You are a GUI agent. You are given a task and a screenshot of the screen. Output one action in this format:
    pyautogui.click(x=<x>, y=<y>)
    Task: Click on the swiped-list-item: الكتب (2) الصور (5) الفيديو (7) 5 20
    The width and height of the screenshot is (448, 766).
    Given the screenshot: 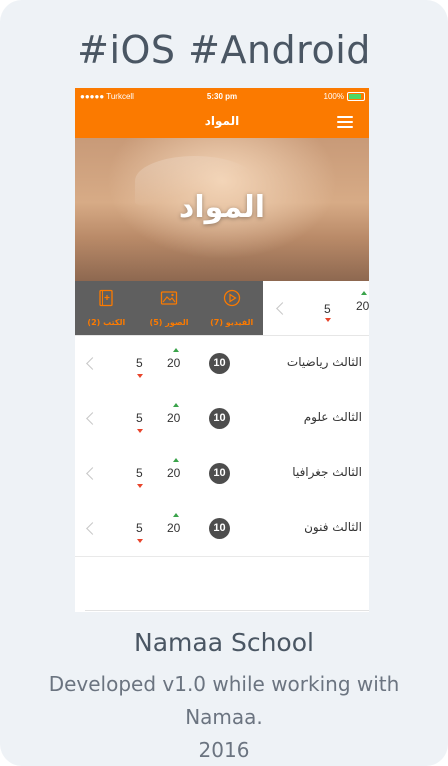 What is the action you would take?
    pyautogui.click(x=222, y=308)
    